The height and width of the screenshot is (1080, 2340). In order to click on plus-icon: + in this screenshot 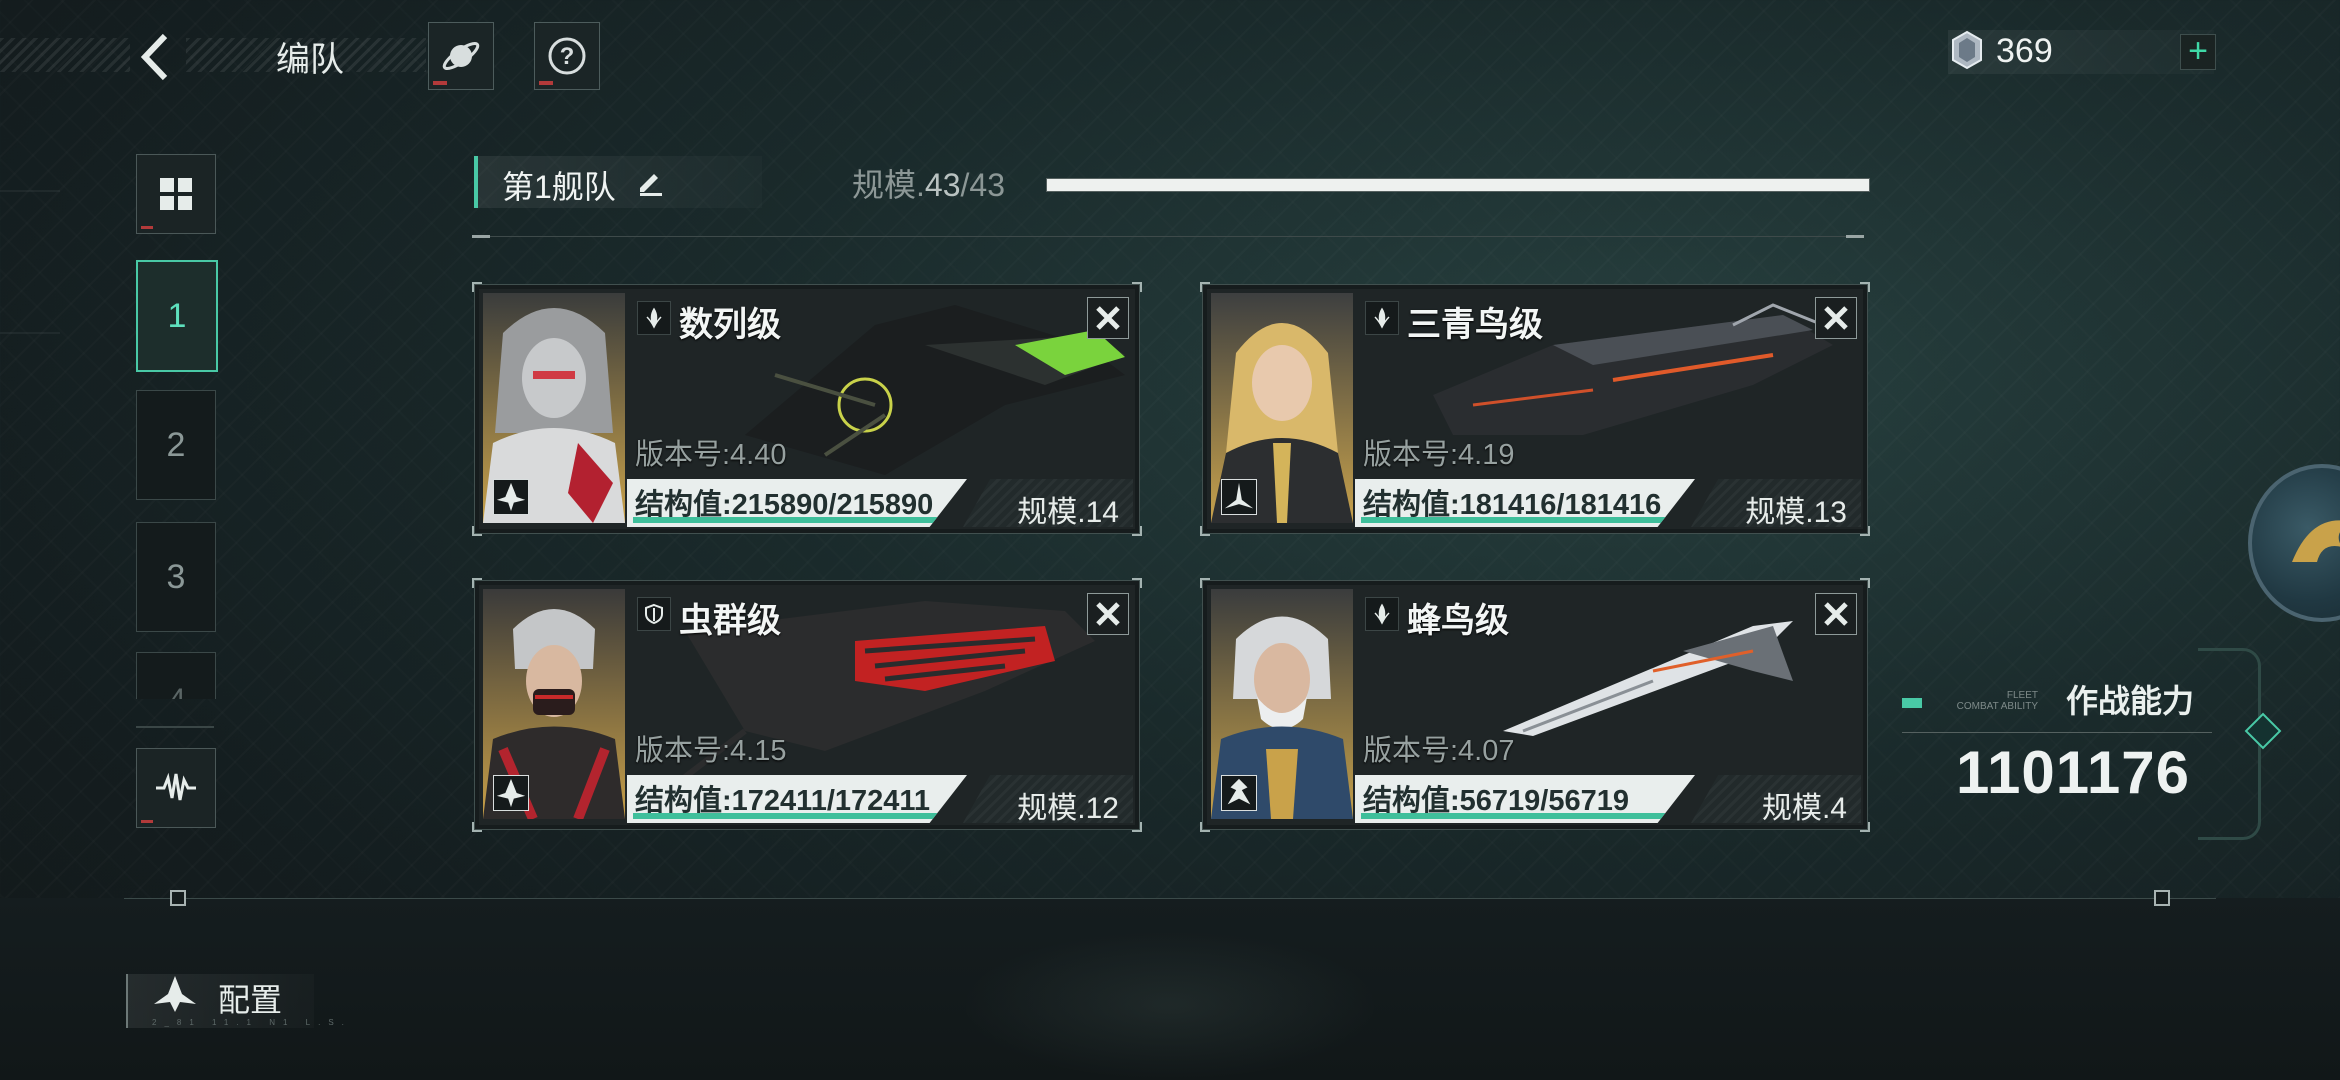, I will do `click(2198, 51)`.